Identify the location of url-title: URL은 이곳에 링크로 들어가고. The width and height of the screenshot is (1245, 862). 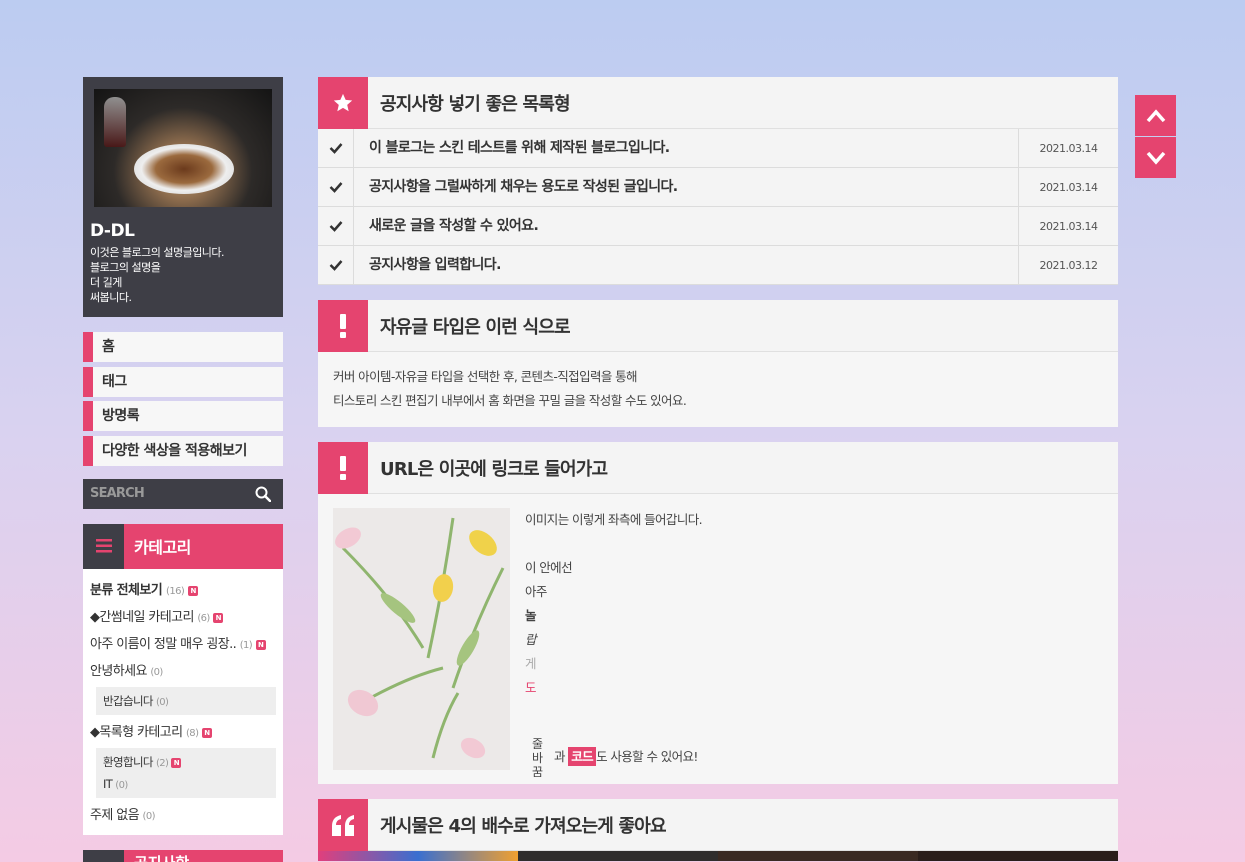
(488, 468).